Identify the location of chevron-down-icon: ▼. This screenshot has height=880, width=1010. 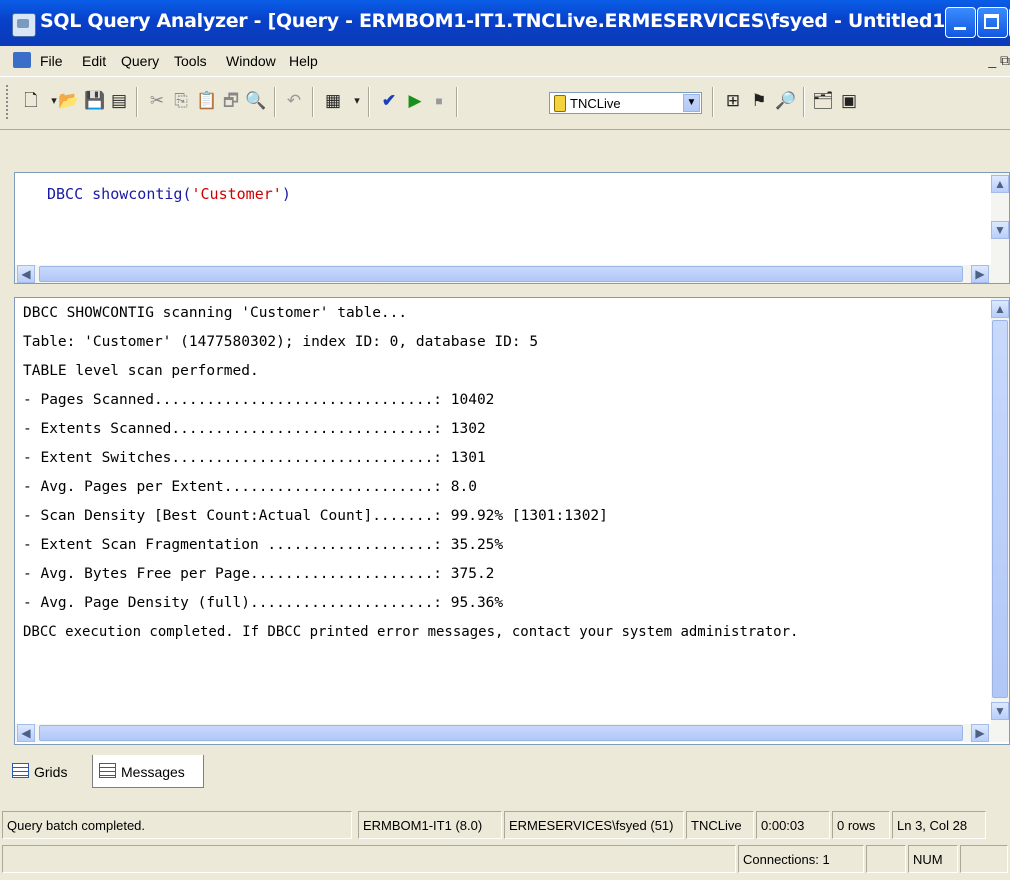
(691, 103).